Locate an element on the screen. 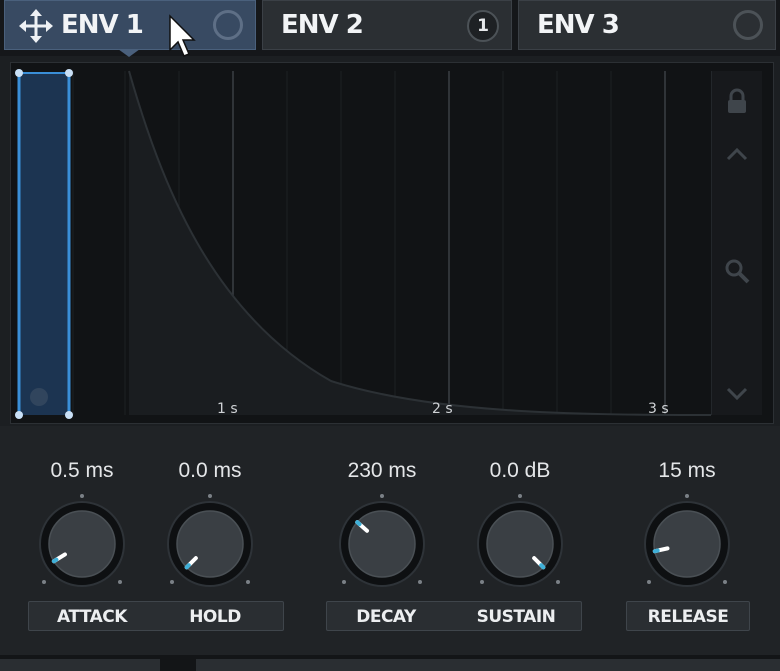 Image resolution: width=780 pixels, height=671 pixels. move-icon is located at coordinates (36, 26).